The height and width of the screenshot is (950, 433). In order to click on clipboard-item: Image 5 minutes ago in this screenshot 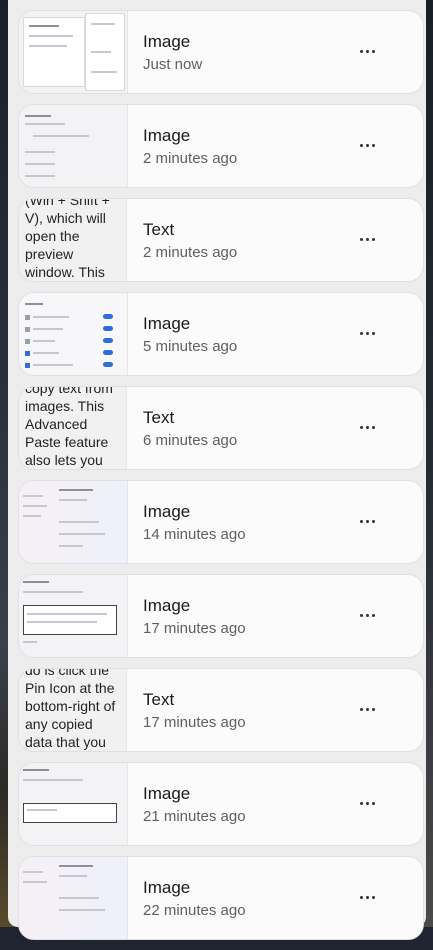, I will do `click(221, 334)`.